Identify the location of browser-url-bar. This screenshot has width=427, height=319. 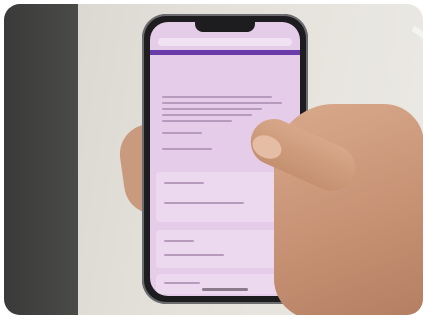
(225, 42).